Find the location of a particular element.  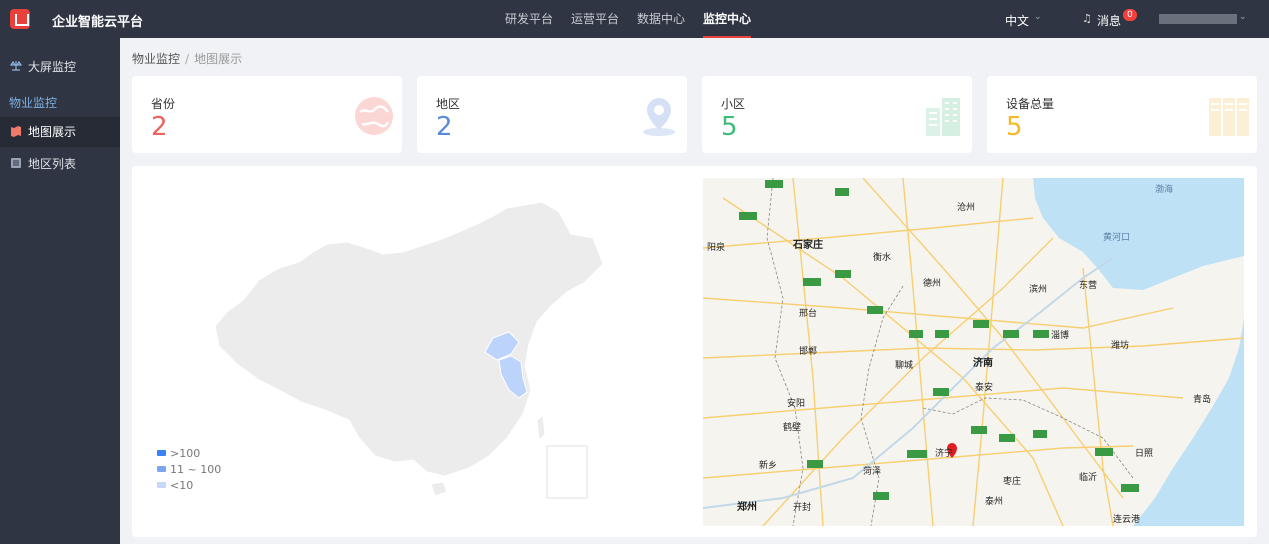

breadcrumb-parent: 物业监控 is located at coordinates (156, 59).